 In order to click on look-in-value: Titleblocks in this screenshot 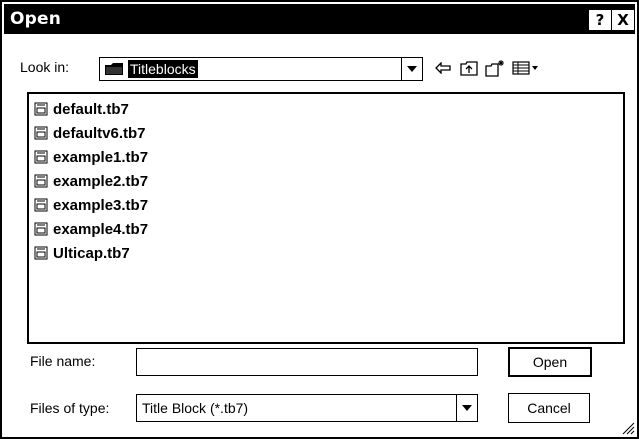, I will do `click(163, 69)`.